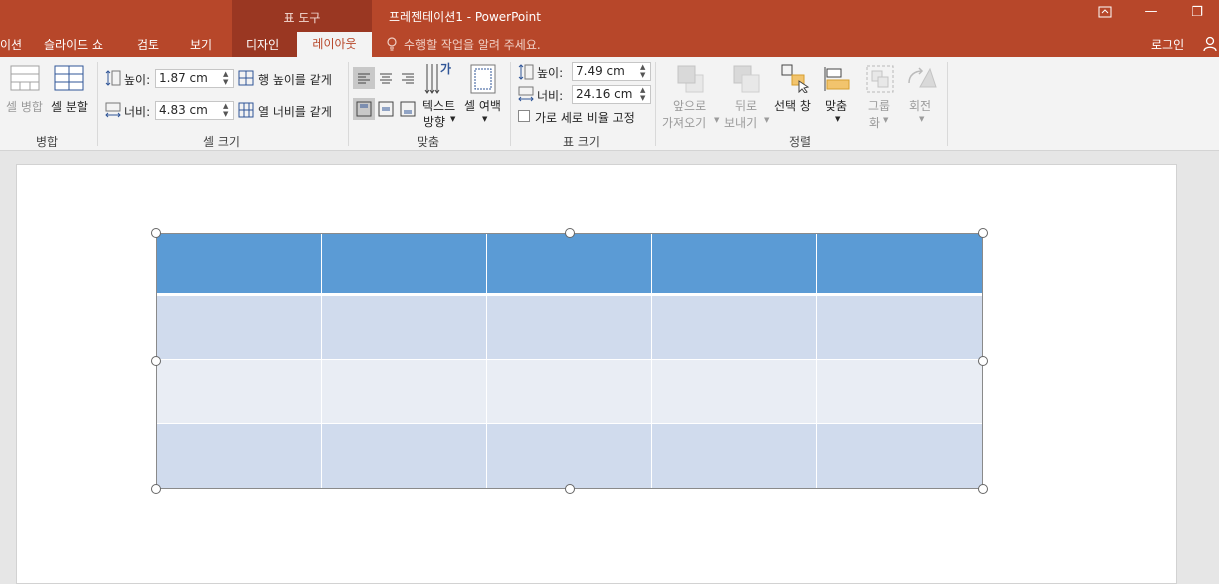 This screenshot has width=1219, height=584. I want to click on table-tools-context-tab: 표 도구, so click(302, 16).